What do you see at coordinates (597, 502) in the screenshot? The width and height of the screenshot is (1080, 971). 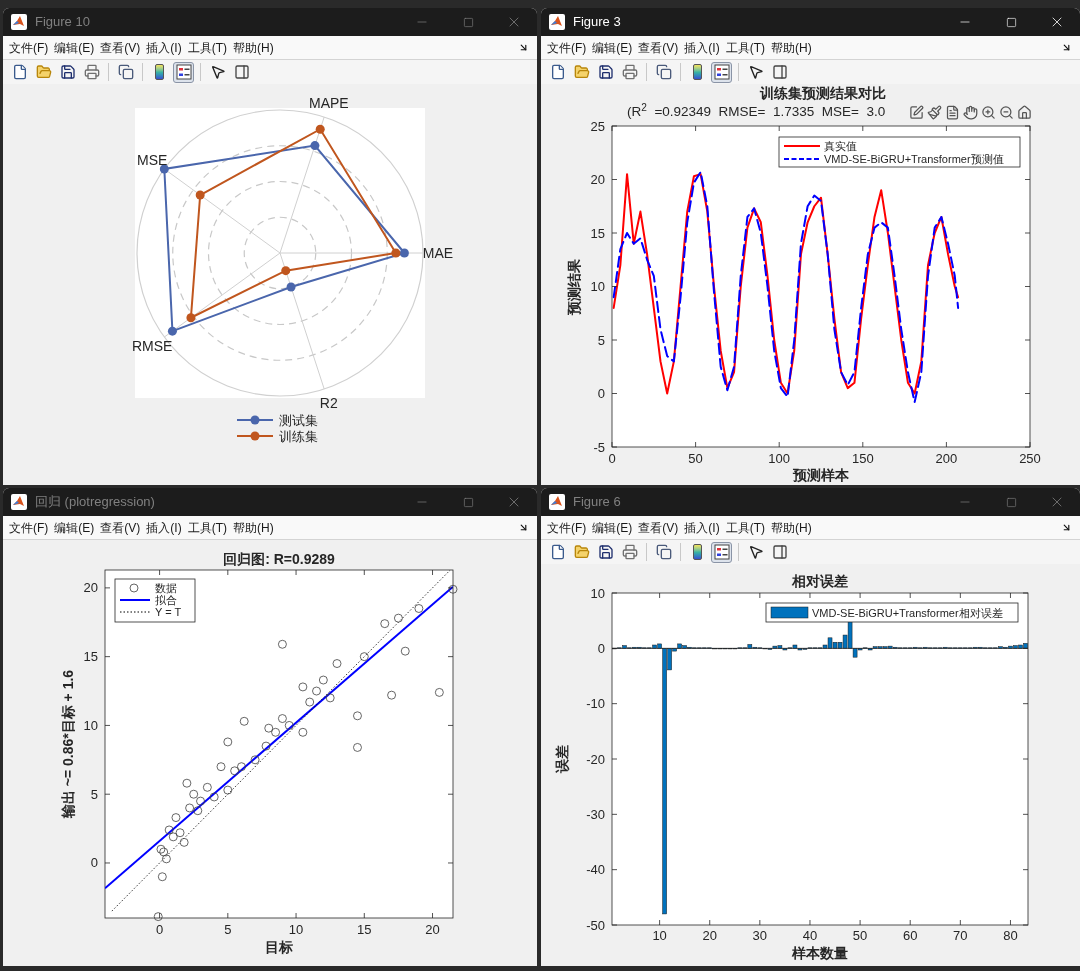 I see `window-title: Figure 6` at bounding box center [597, 502].